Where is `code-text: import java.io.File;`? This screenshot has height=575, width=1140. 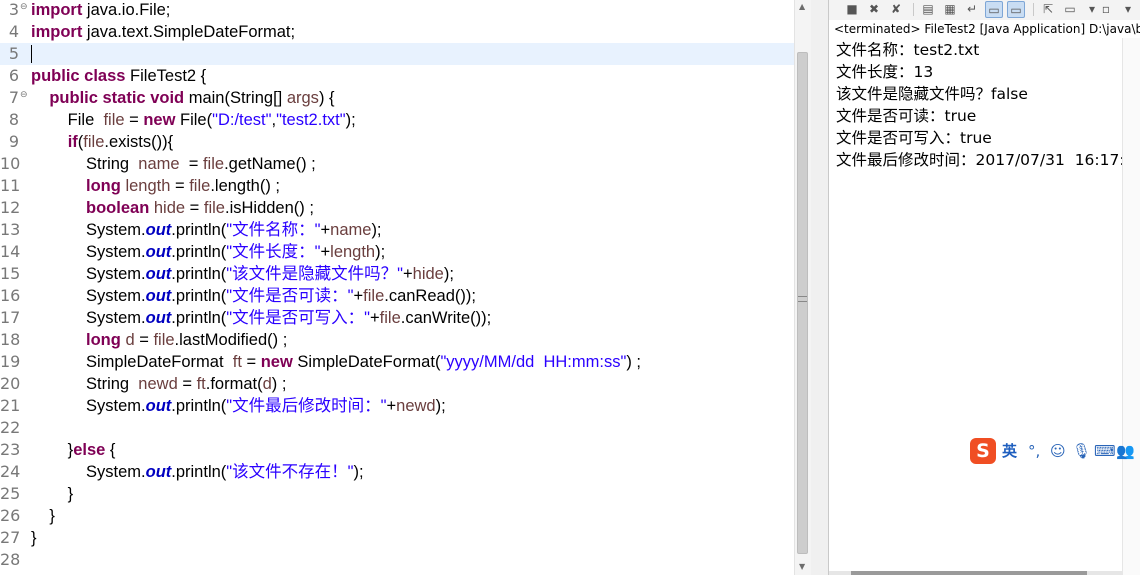
code-text: import java.io.File; is located at coordinates (100, 10).